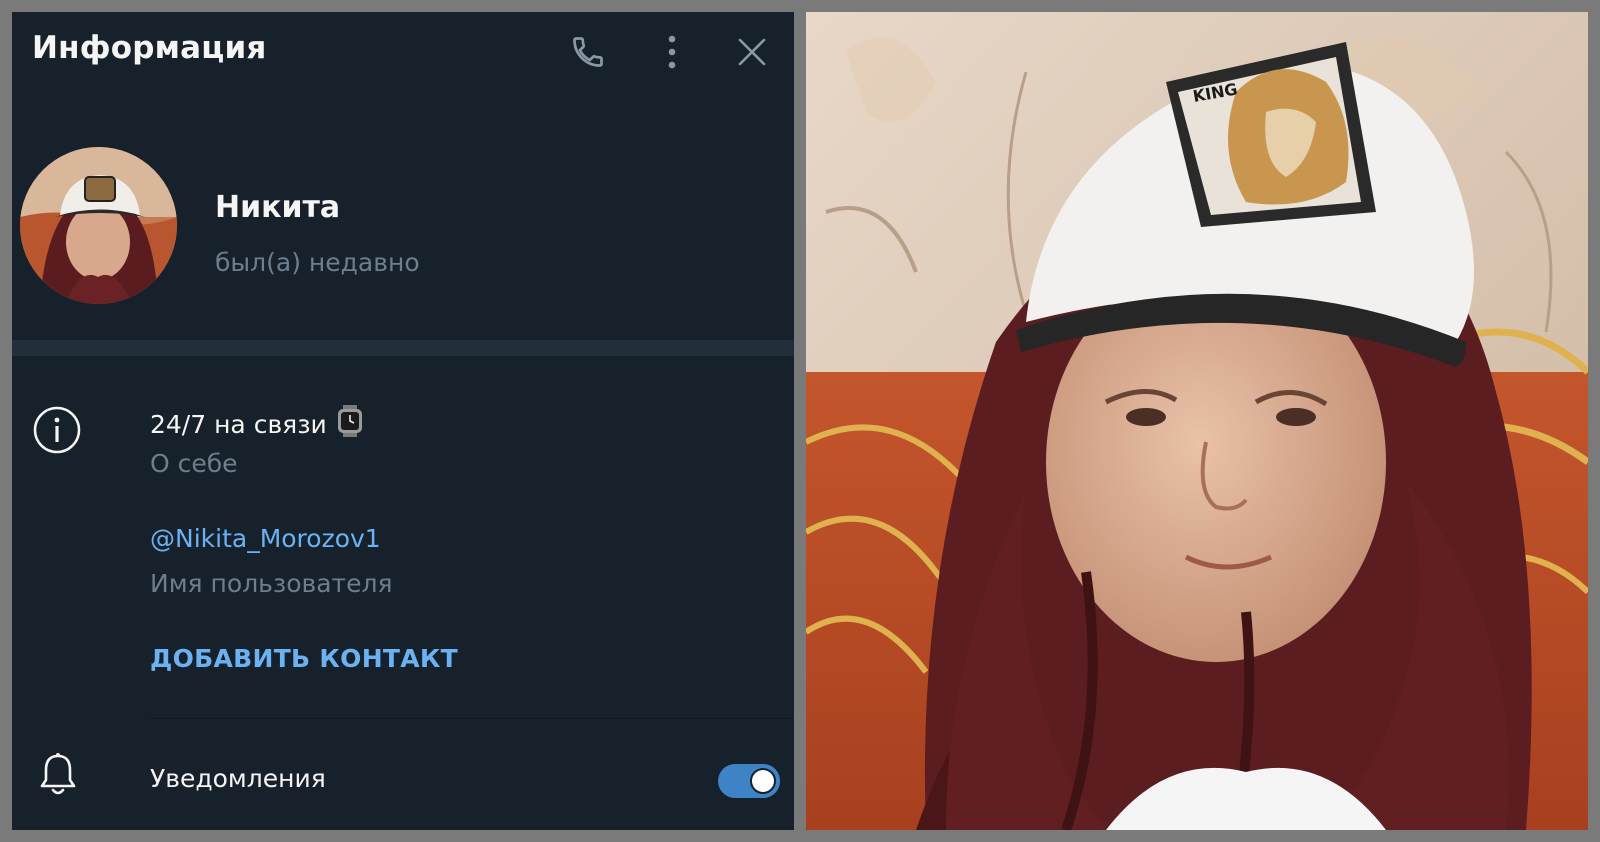 This screenshot has height=842, width=1600. I want to click on notifications-toggle, so click(749, 781).